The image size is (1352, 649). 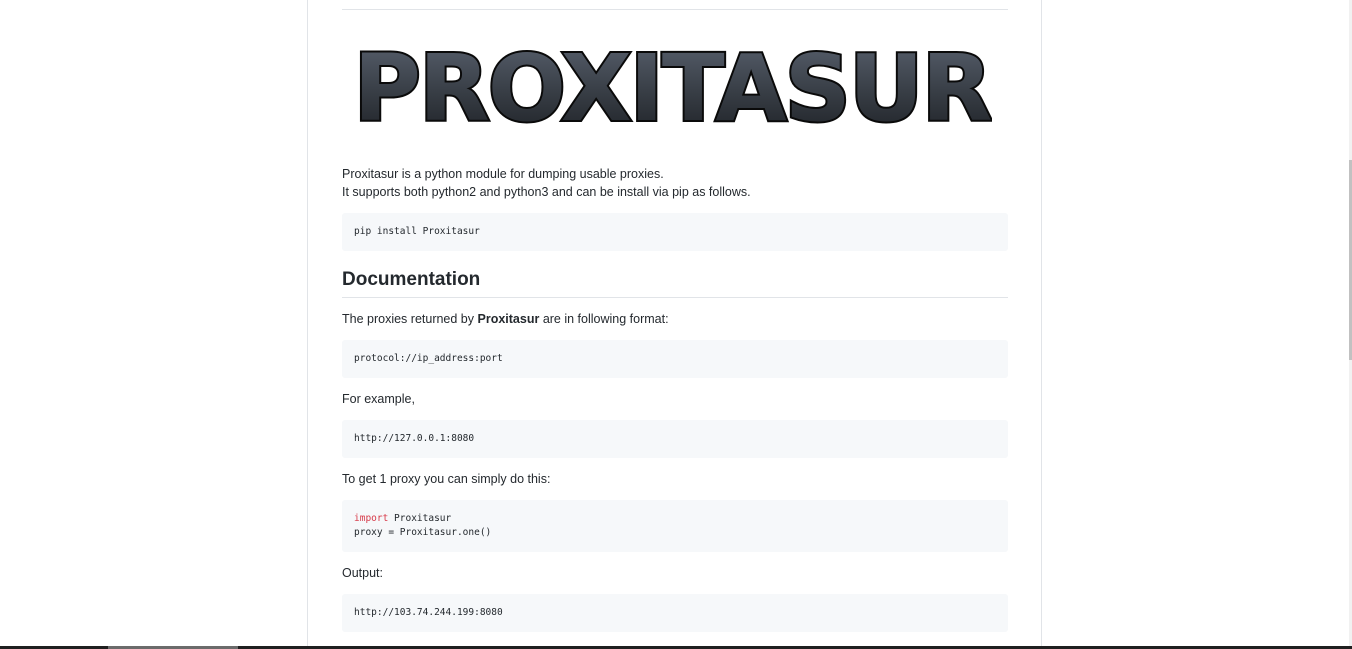 I want to click on format-bold-name: Proxitasur, so click(x=508, y=319).